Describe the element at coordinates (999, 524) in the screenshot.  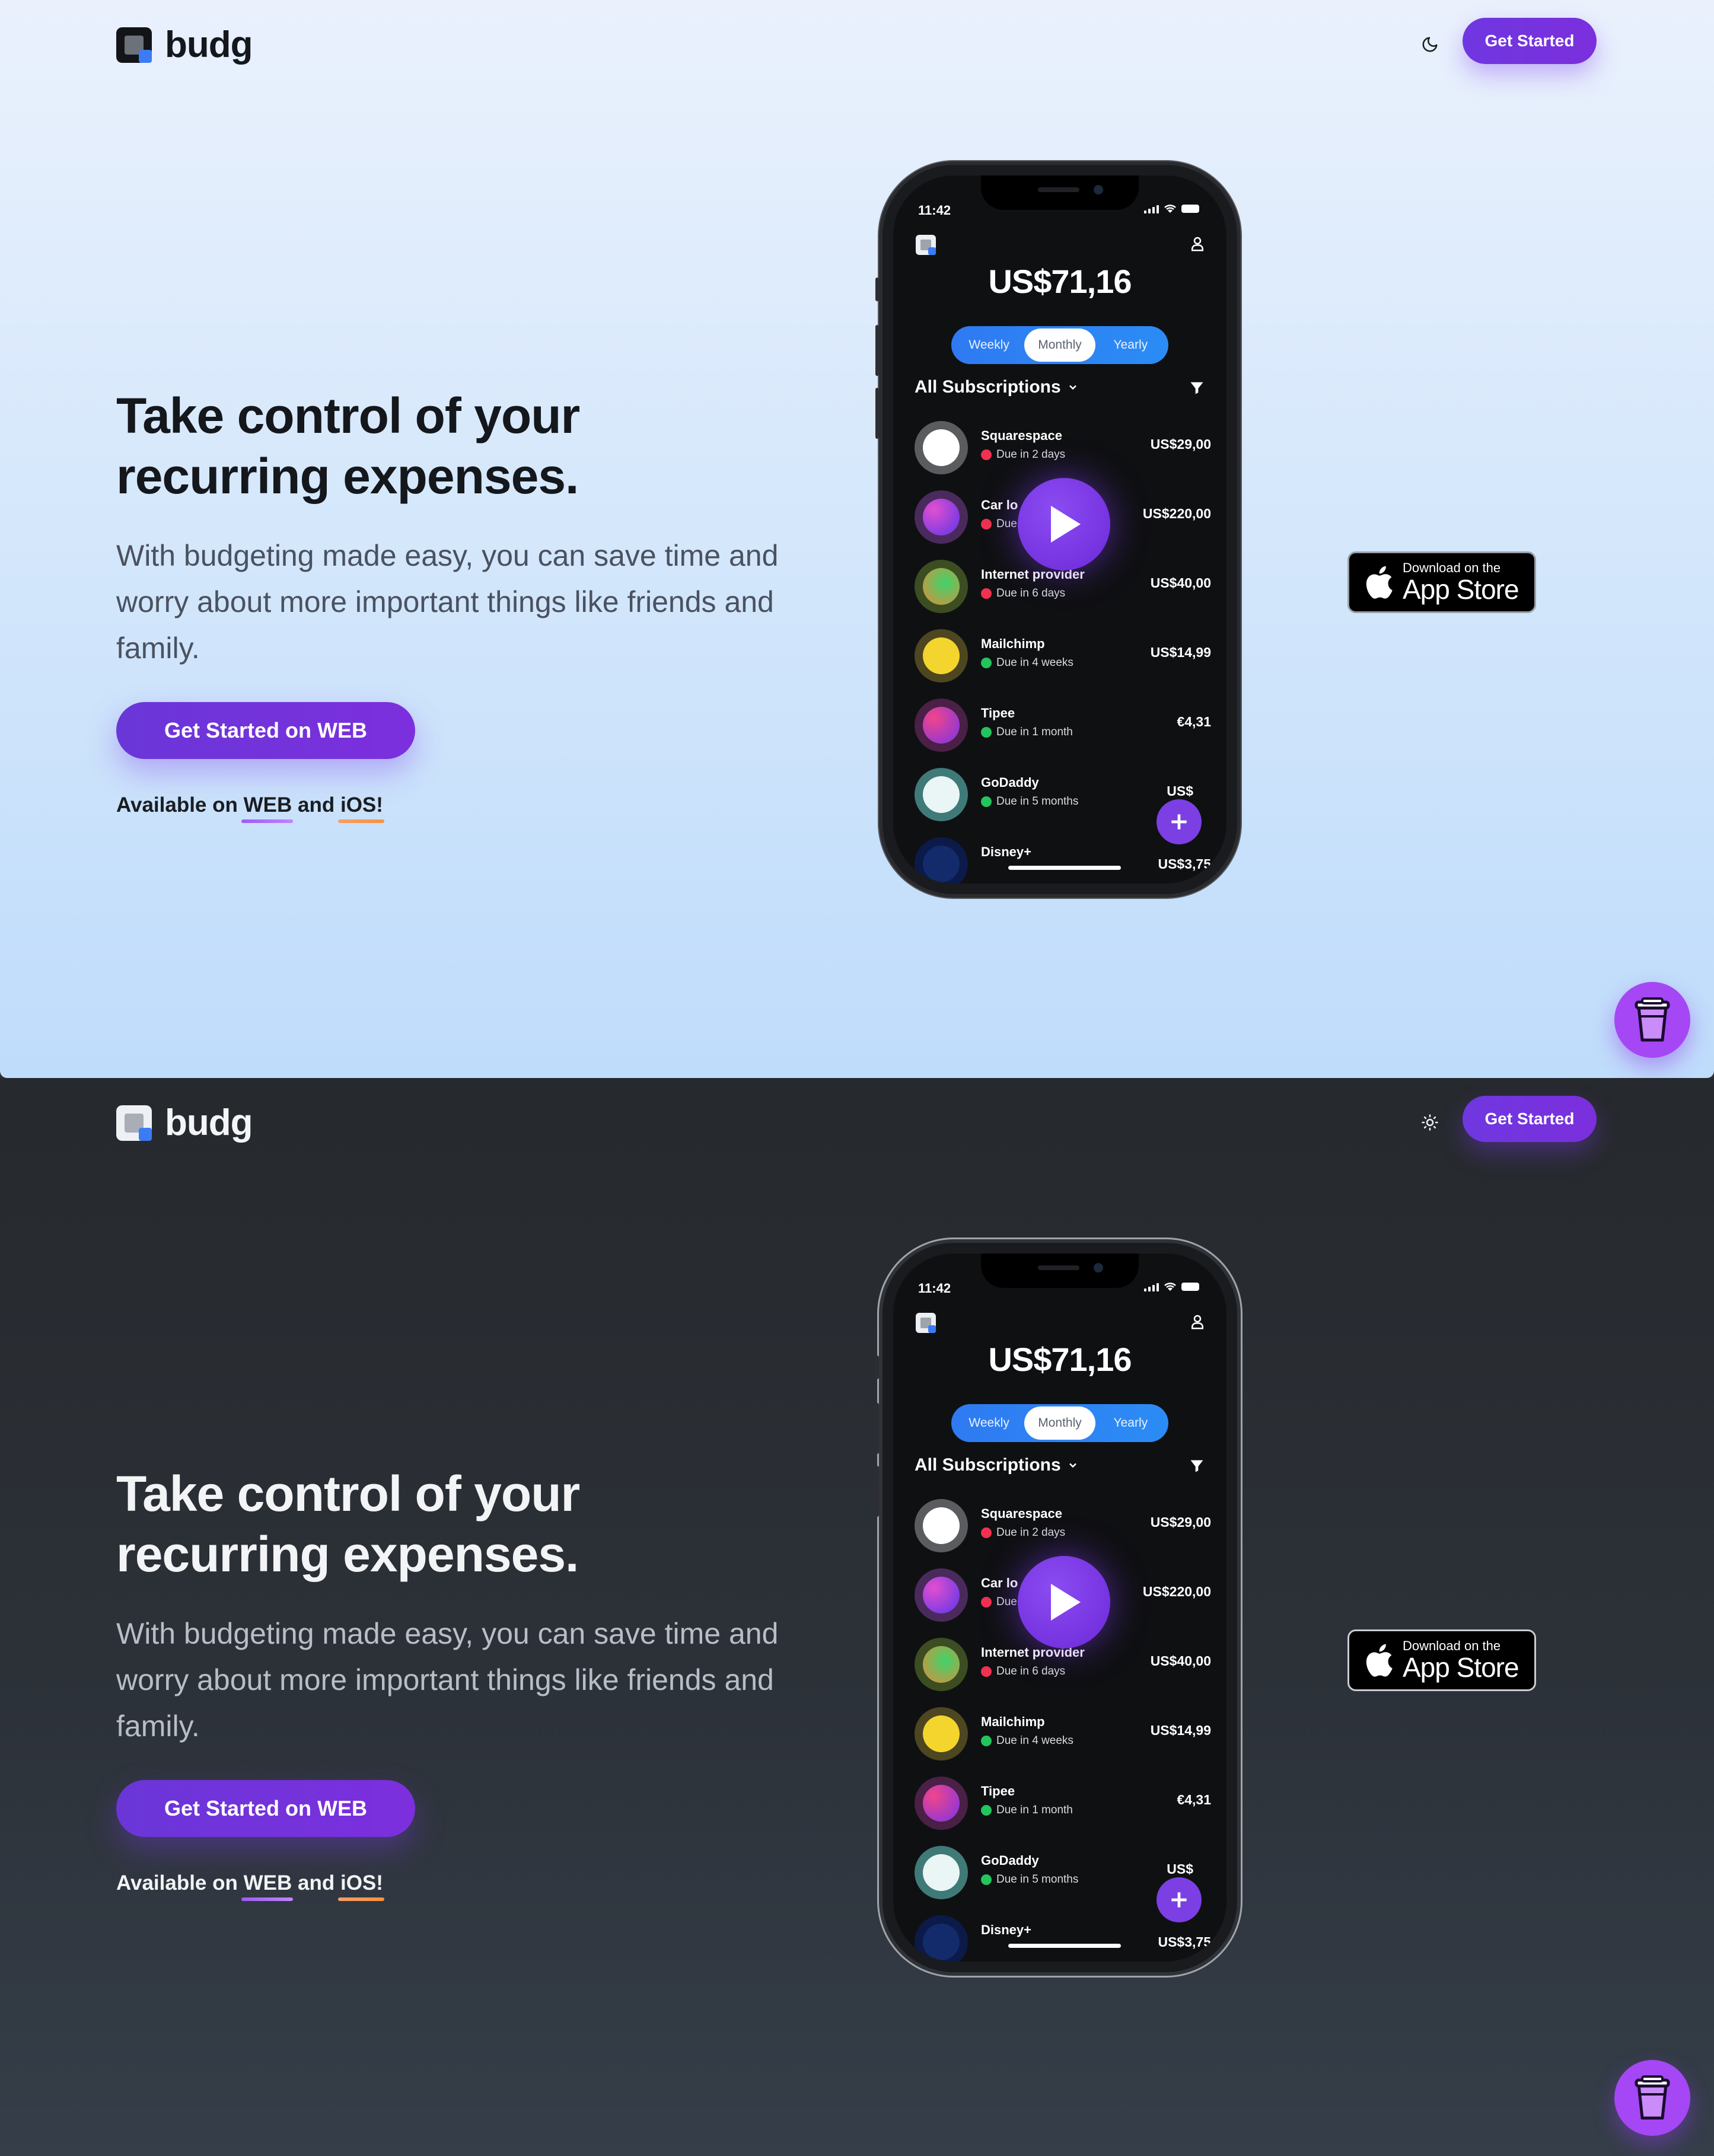
I see `subscription-due: Due` at that location.